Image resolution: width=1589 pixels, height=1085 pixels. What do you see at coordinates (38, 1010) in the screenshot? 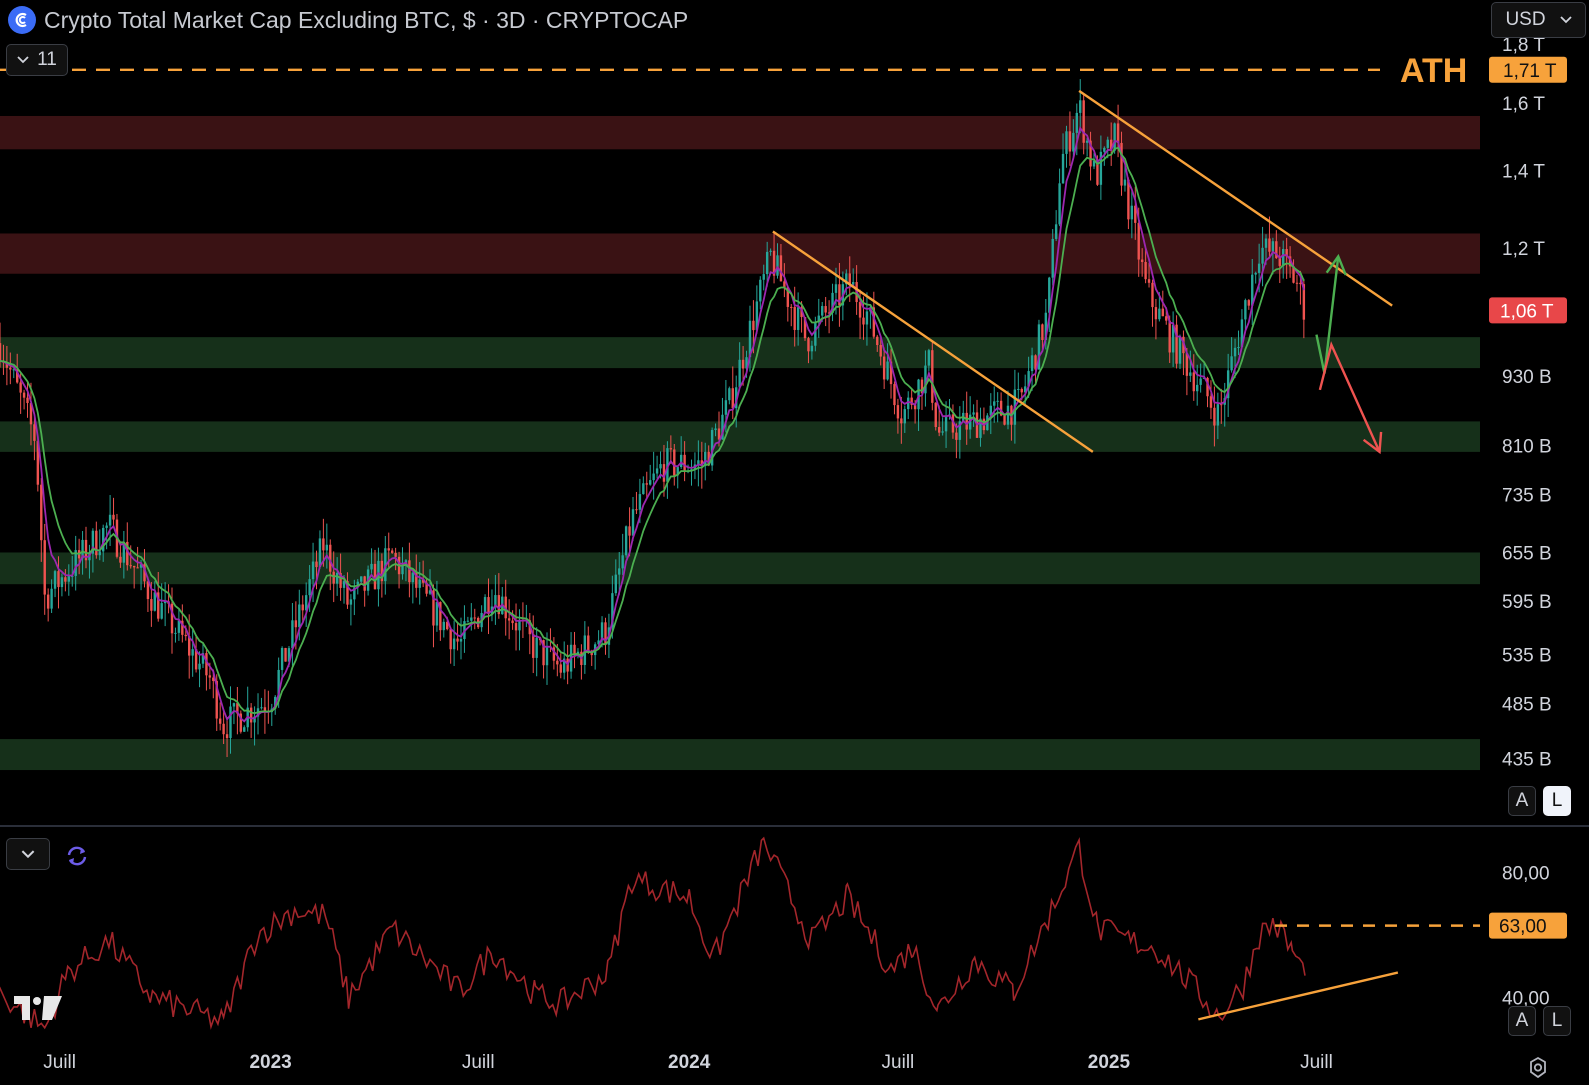
I see `tradingview-logo-icon` at bounding box center [38, 1010].